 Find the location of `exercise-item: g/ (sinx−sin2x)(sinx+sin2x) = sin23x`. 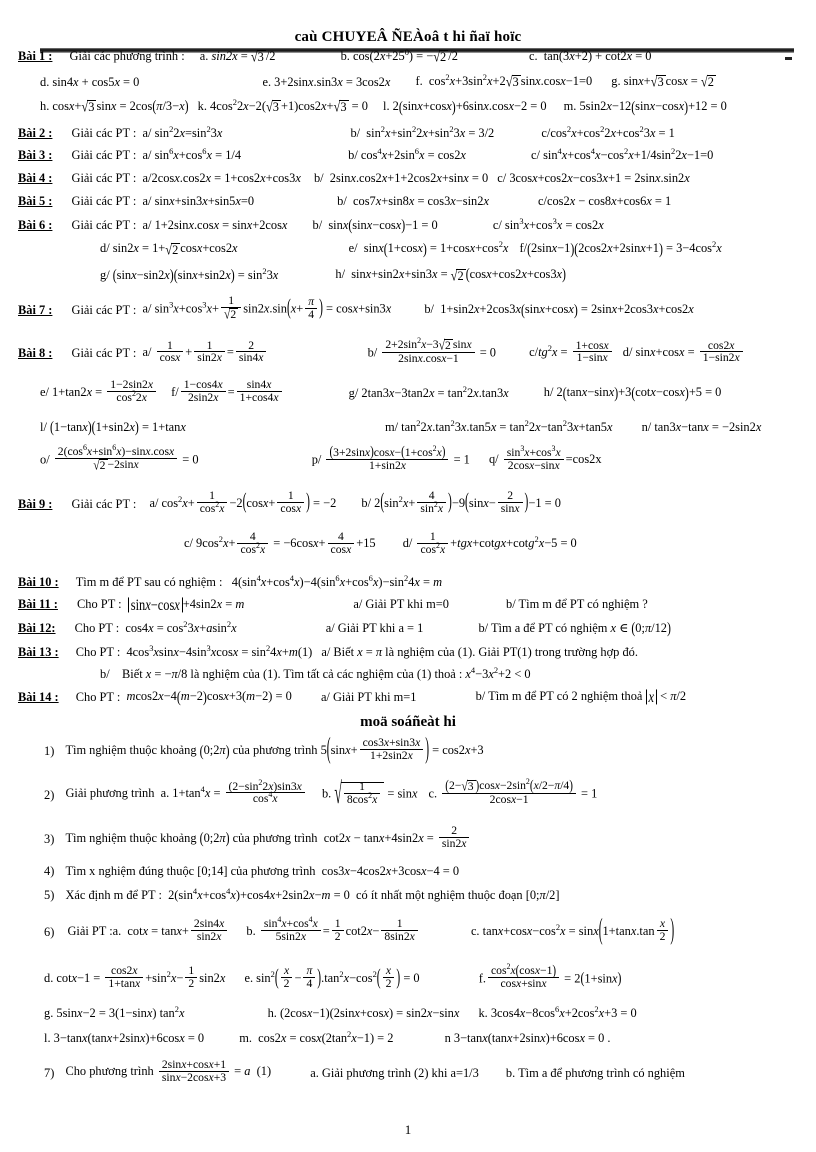

exercise-item: g/ (sinx−sin2x)(sinx+sin2x) = sin23x is located at coordinates (189, 274).